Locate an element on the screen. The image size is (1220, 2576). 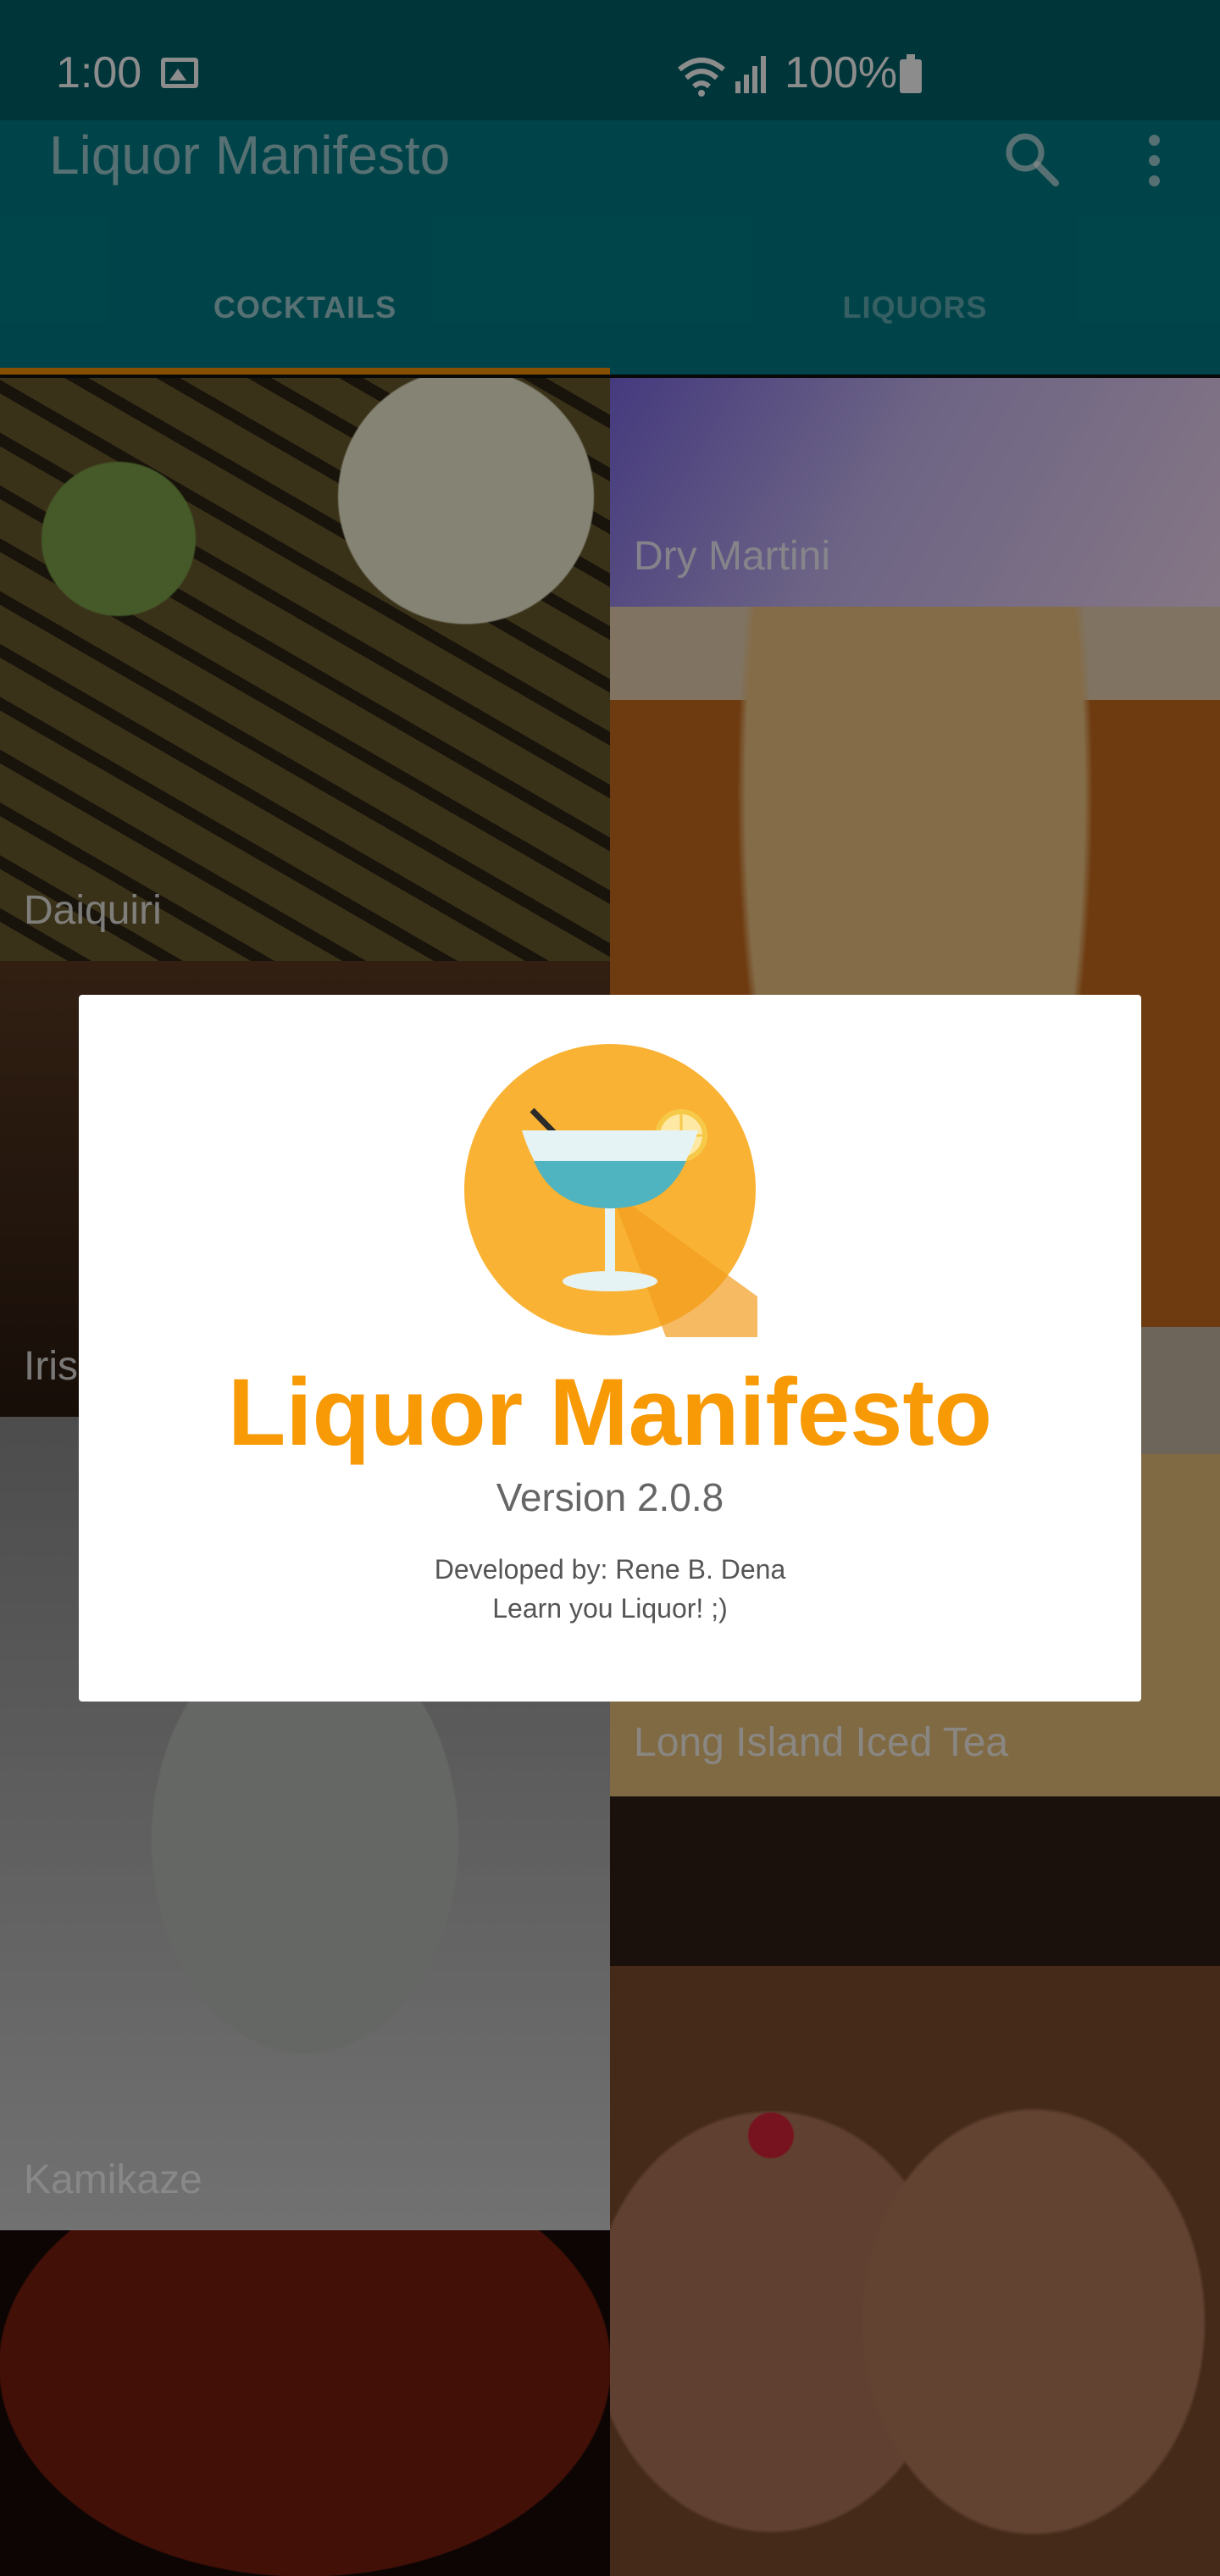
version-text: Version 2.0.8 is located at coordinates (610, 1497).